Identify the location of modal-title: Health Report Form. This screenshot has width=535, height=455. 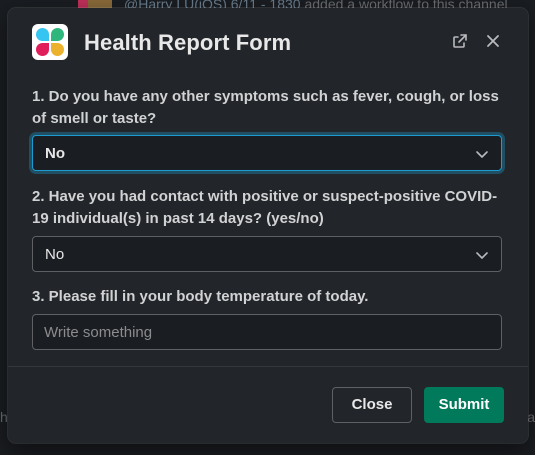
(188, 42).